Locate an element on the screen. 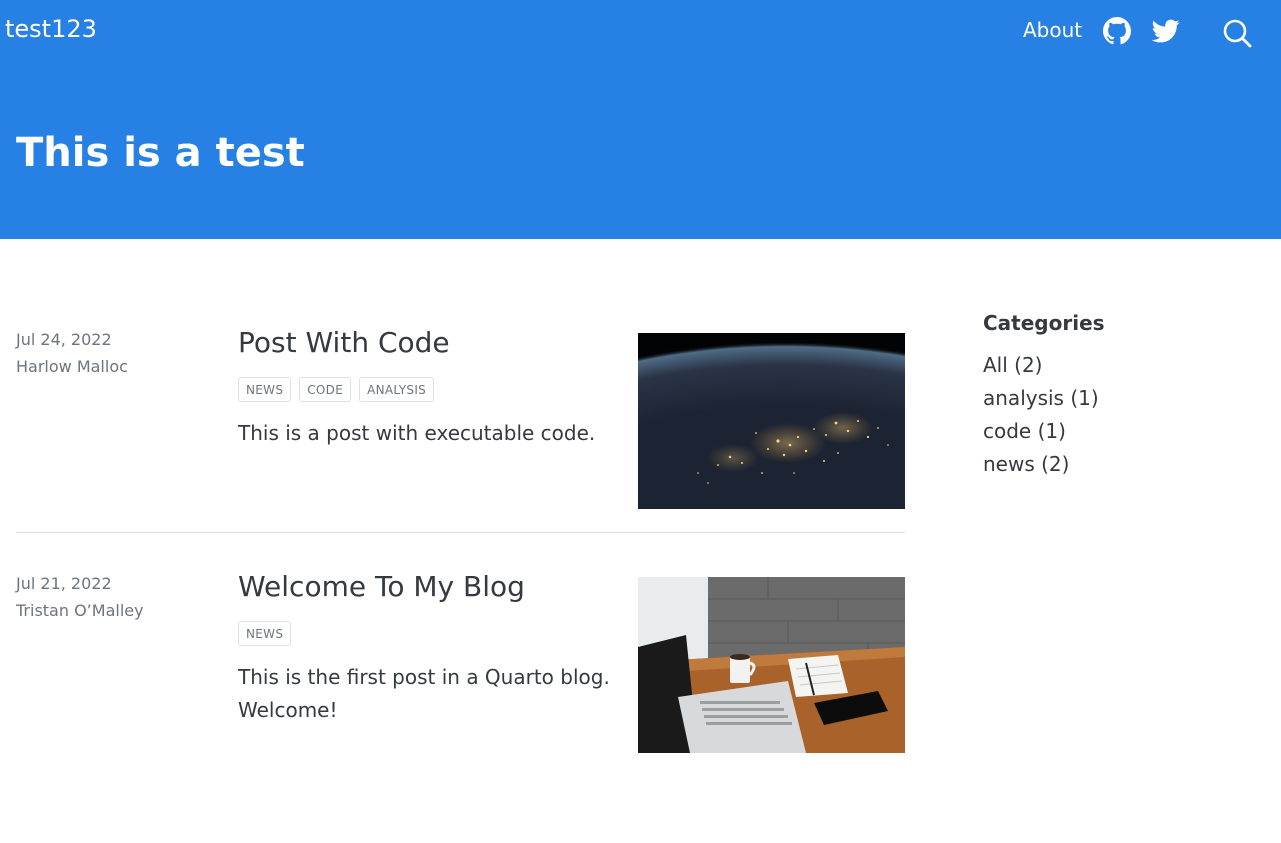  post-categories: news code analysis is located at coordinates (336, 389).